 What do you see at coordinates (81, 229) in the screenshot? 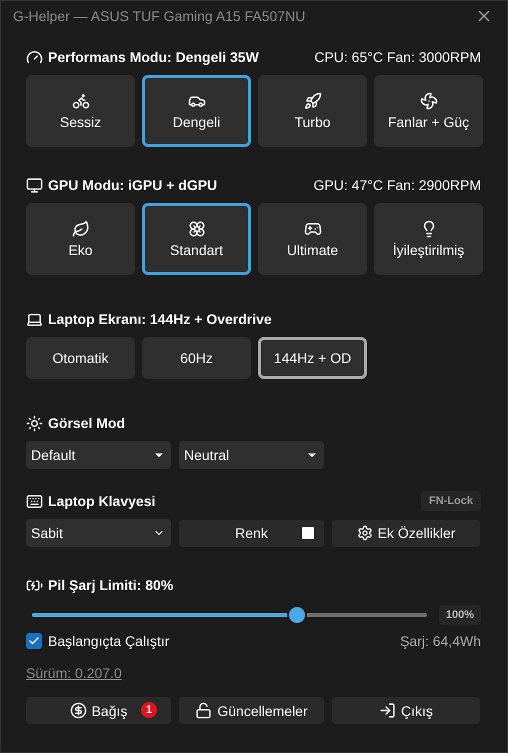
I see `leaf-icon` at bounding box center [81, 229].